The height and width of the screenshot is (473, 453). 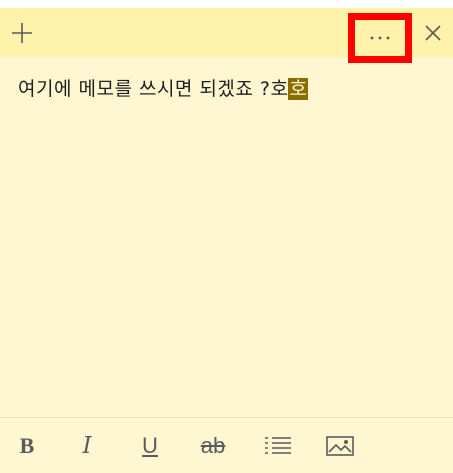 I want to click on bold-button: B, so click(x=27, y=446).